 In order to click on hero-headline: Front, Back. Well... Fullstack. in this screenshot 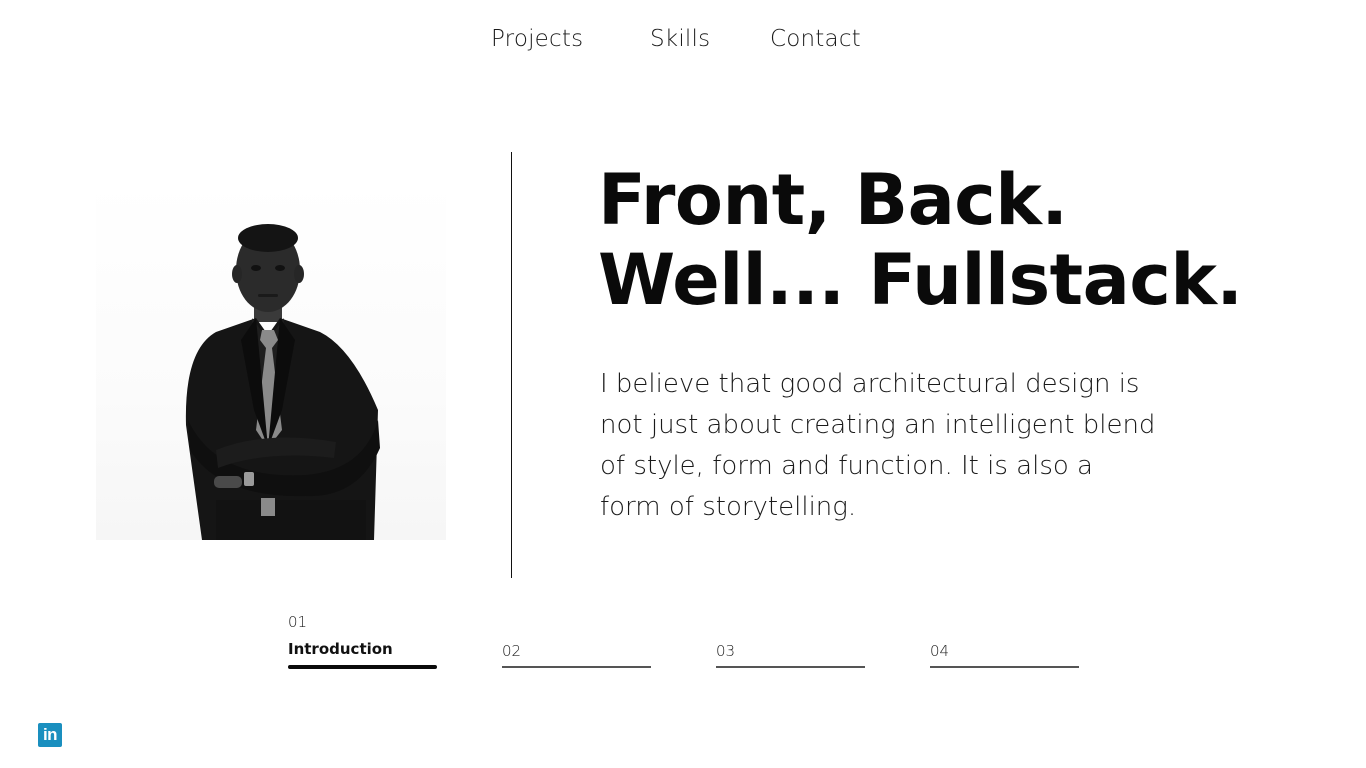, I will do `click(948, 240)`.